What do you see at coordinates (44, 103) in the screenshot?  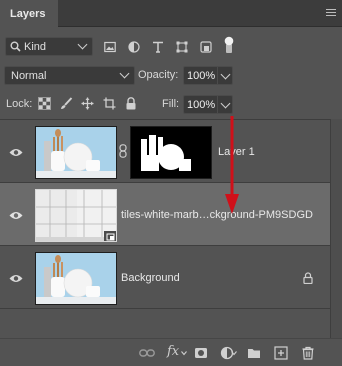 I see `lock-transparent-pixels-icon` at bounding box center [44, 103].